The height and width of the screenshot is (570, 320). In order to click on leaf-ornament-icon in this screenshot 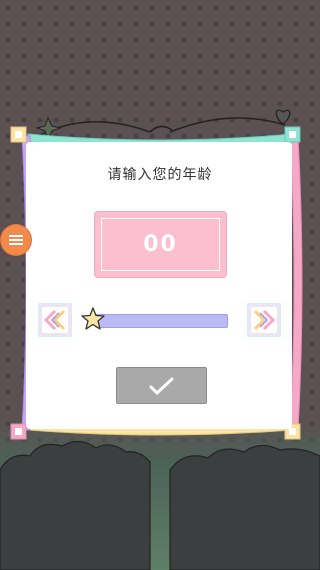, I will do `click(48, 129)`.